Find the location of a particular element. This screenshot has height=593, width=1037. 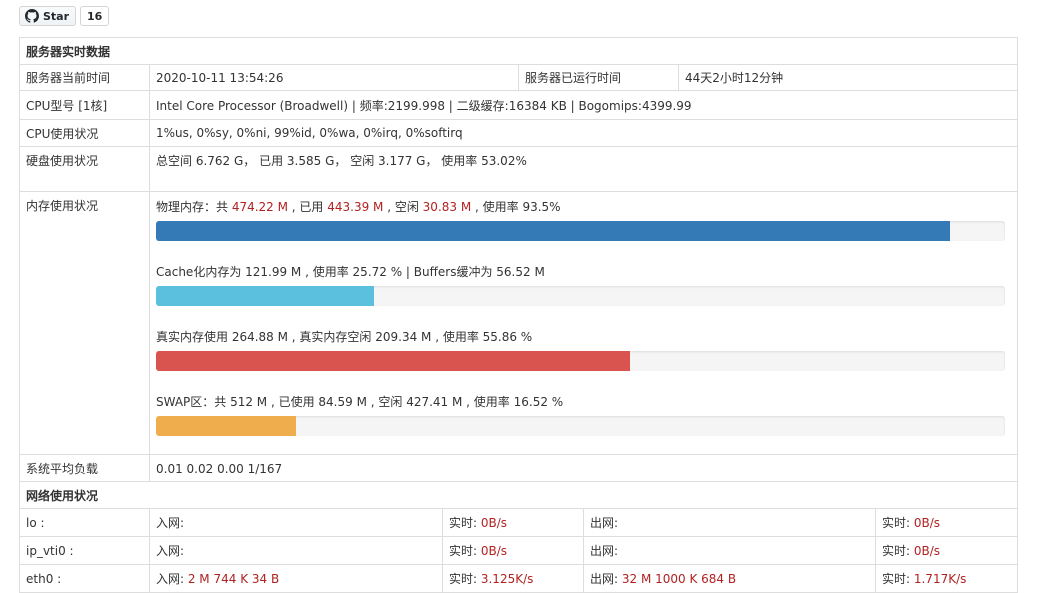

physical-free-prefix: , 空闲 is located at coordinates (403, 207).